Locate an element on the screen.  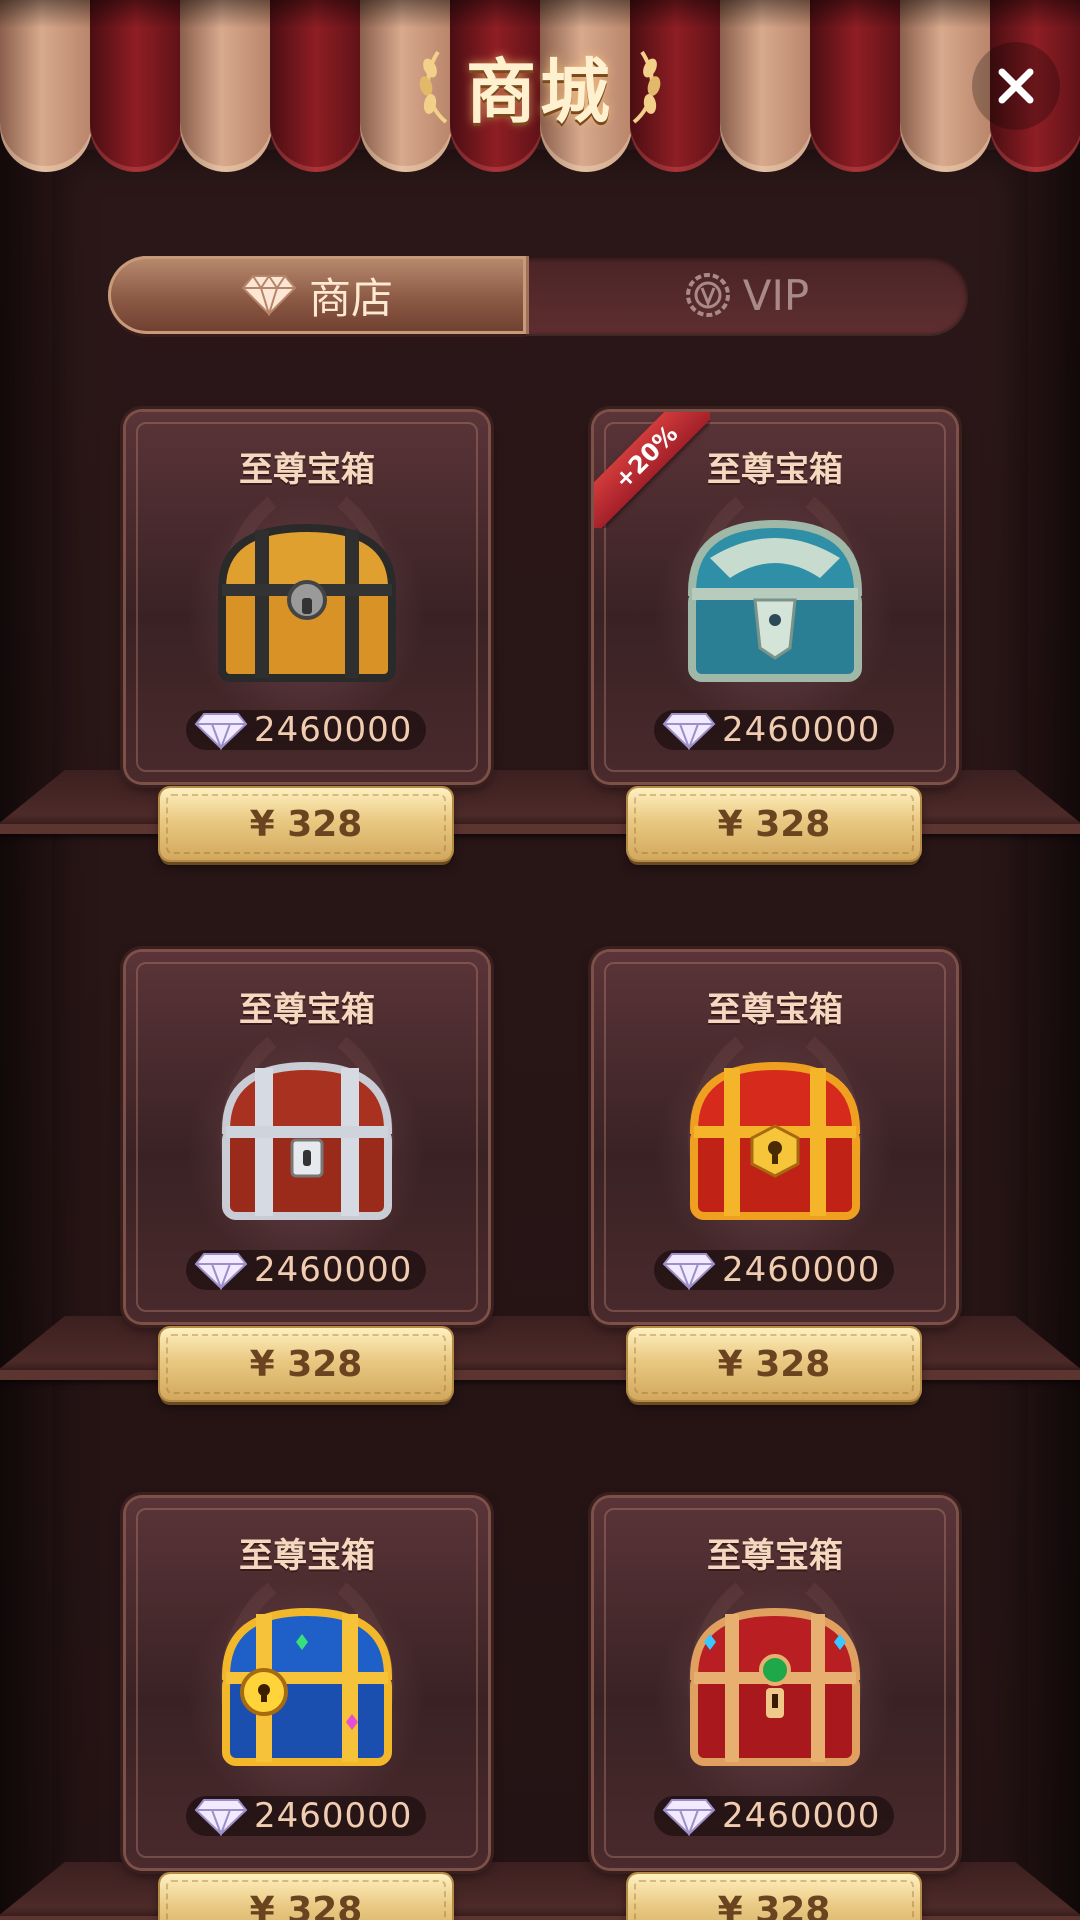
close-button is located at coordinates (1016, 86).